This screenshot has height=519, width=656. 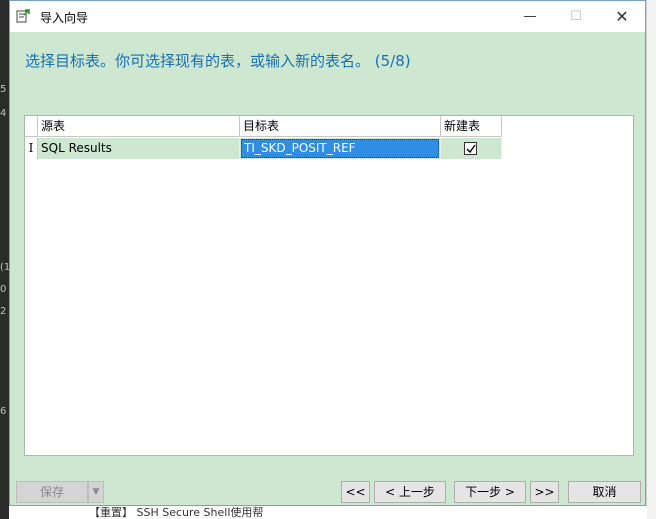 What do you see at coordinates (410, 492) in the screenshot?
I see `previous-button: < 上一步` at bounding box center [410, 492].